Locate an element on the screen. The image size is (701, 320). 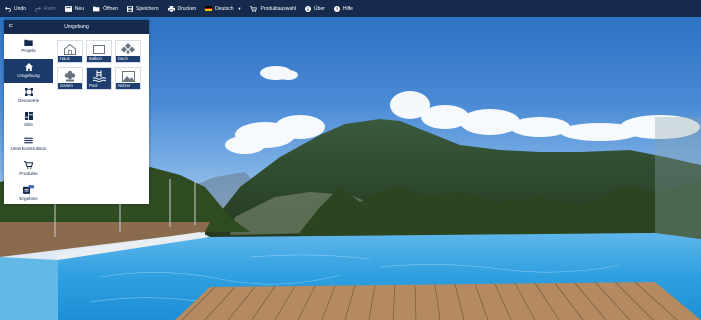
garden-icon is located at coordinates (70, 76).